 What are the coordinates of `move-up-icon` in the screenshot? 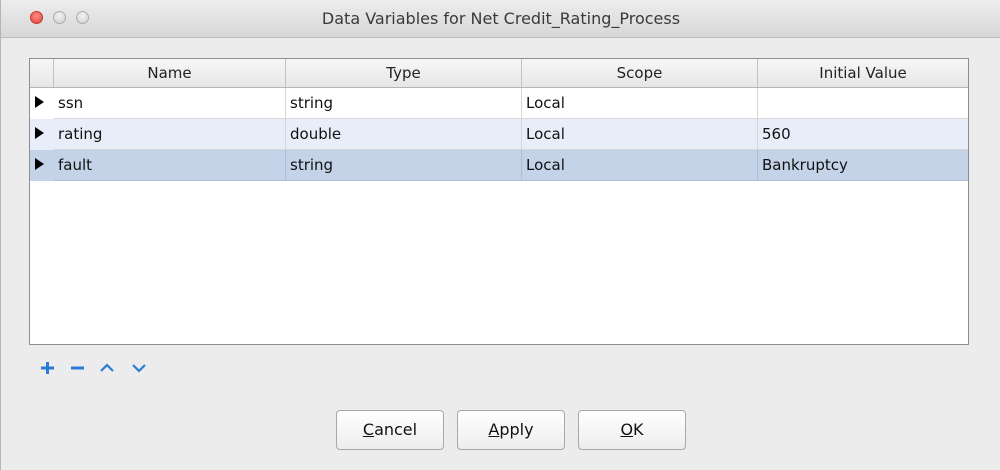 It's located at (107, 368).